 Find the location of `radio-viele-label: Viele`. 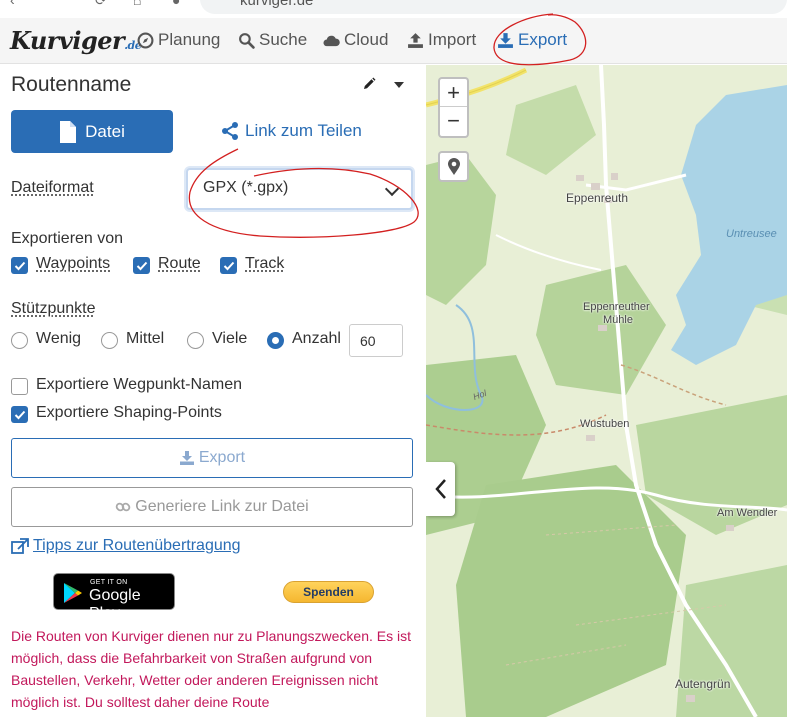

radio-viele-label: Viele is located at coordinates (230, 338).